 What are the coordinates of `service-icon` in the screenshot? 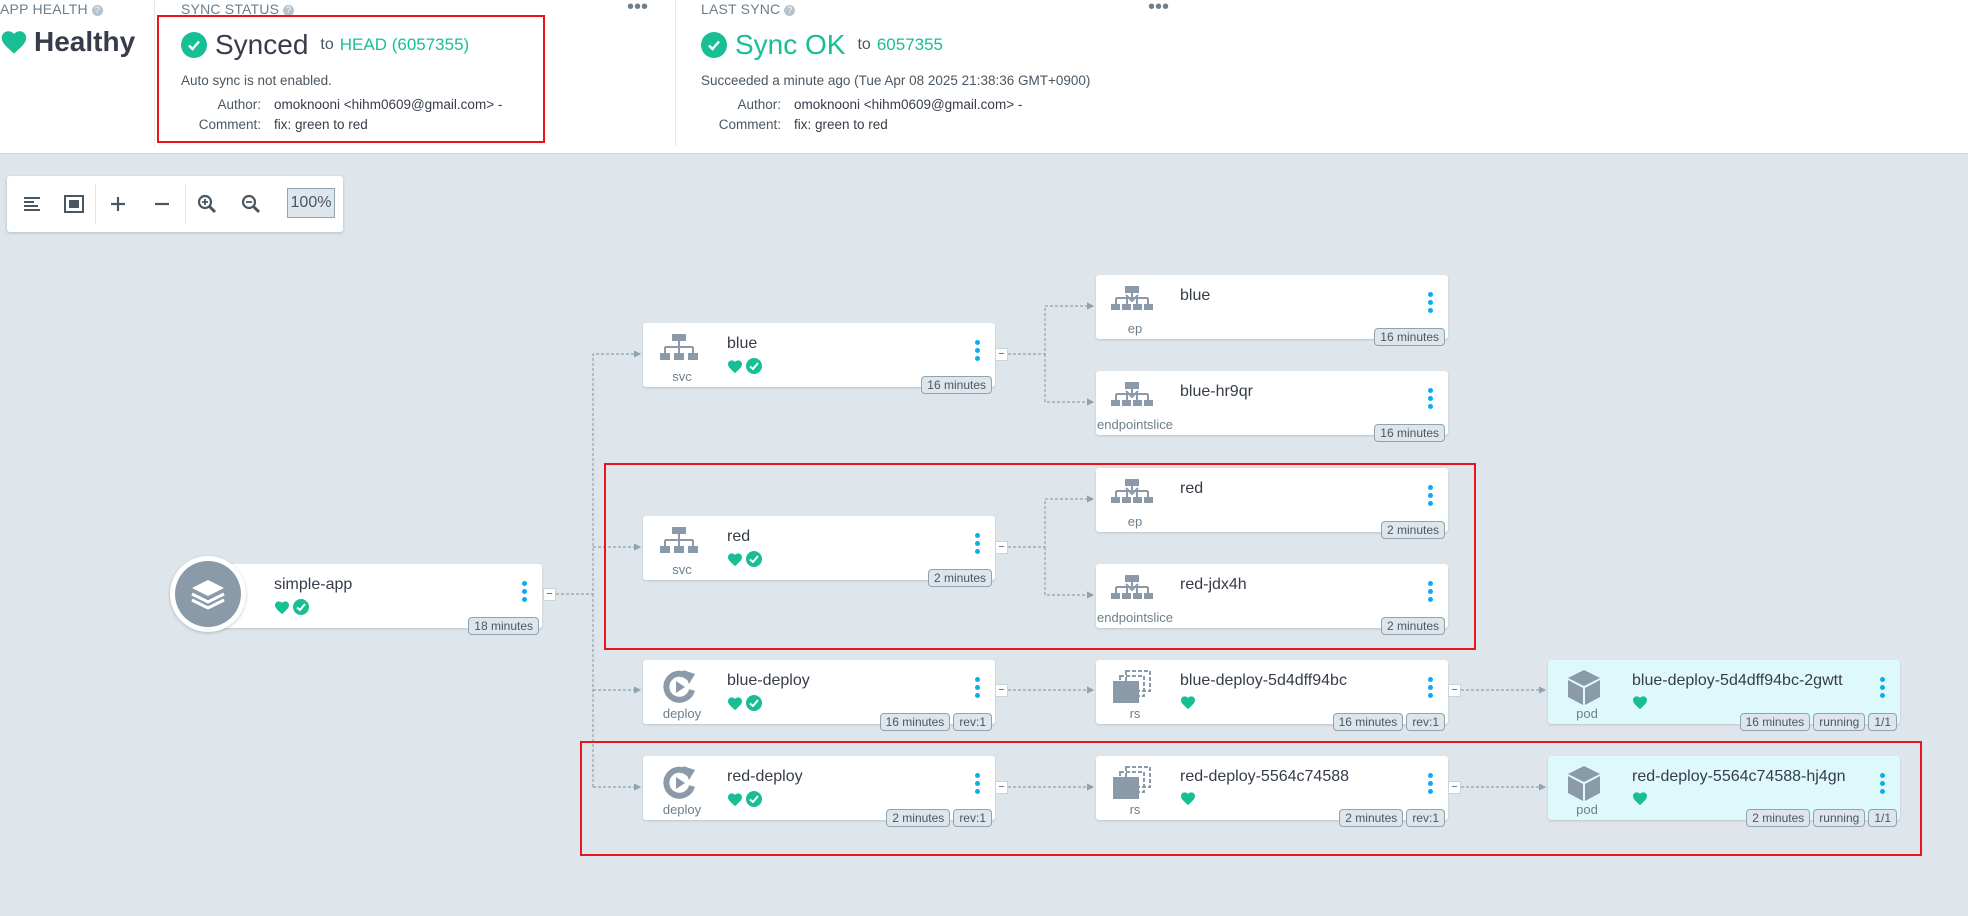 It's located at (679, 350).